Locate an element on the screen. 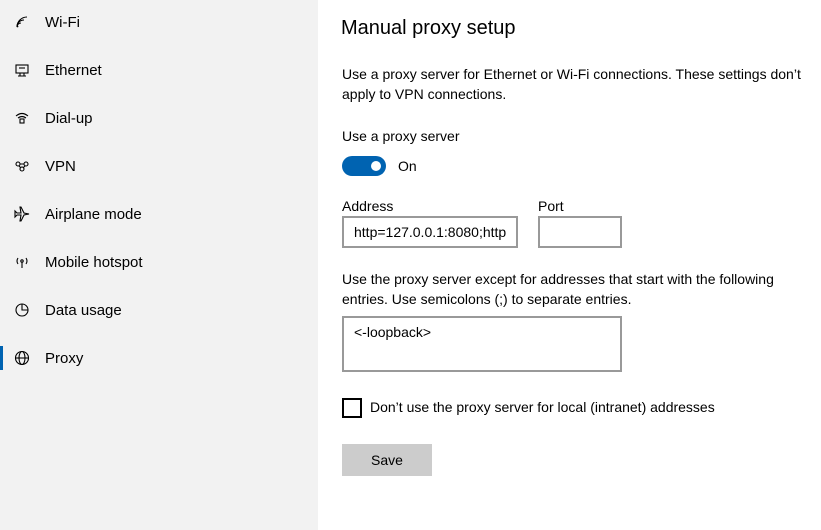 This screenshot has height=530, width=821. address-label: Address is located at coordinates (368, 206).